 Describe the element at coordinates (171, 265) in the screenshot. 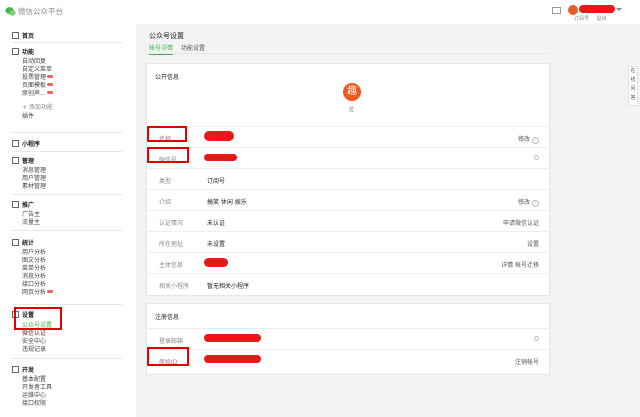

I see `row-label: 主体信息` at that location.